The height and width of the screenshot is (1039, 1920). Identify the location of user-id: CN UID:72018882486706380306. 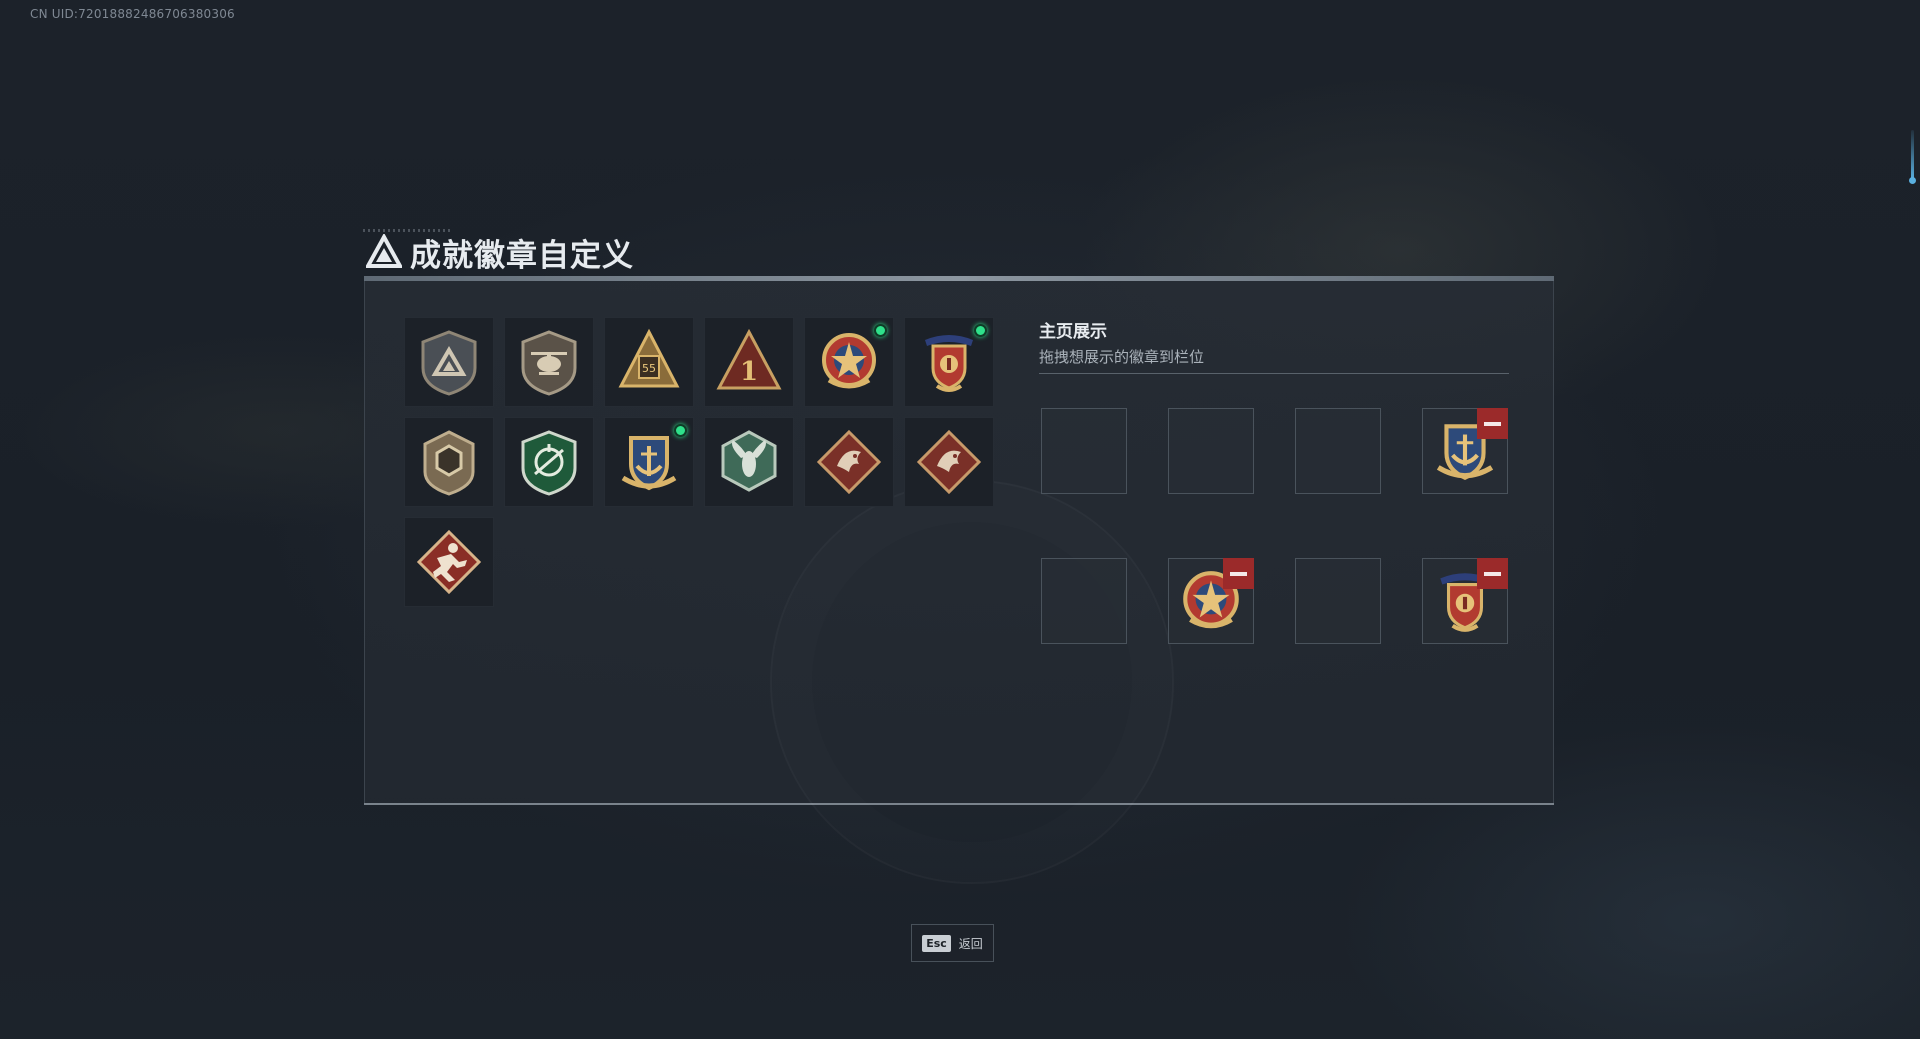
(132, 14).